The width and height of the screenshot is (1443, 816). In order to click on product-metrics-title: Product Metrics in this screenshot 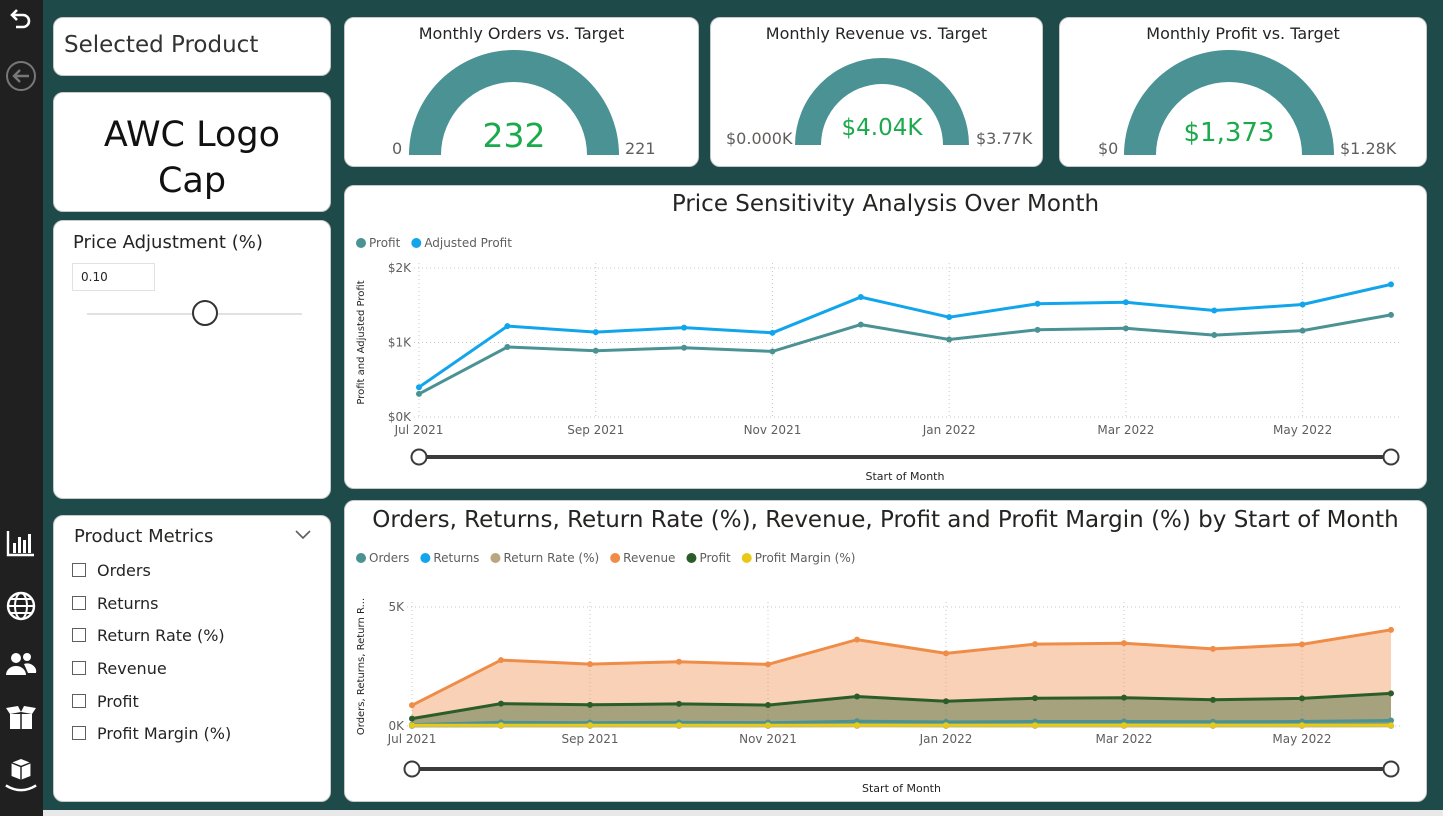, I will do `click(144, 536)`.